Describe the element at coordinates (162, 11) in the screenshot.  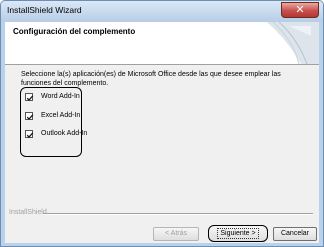
I see `title-bar: InstallShield Wizard ✕` at that location.